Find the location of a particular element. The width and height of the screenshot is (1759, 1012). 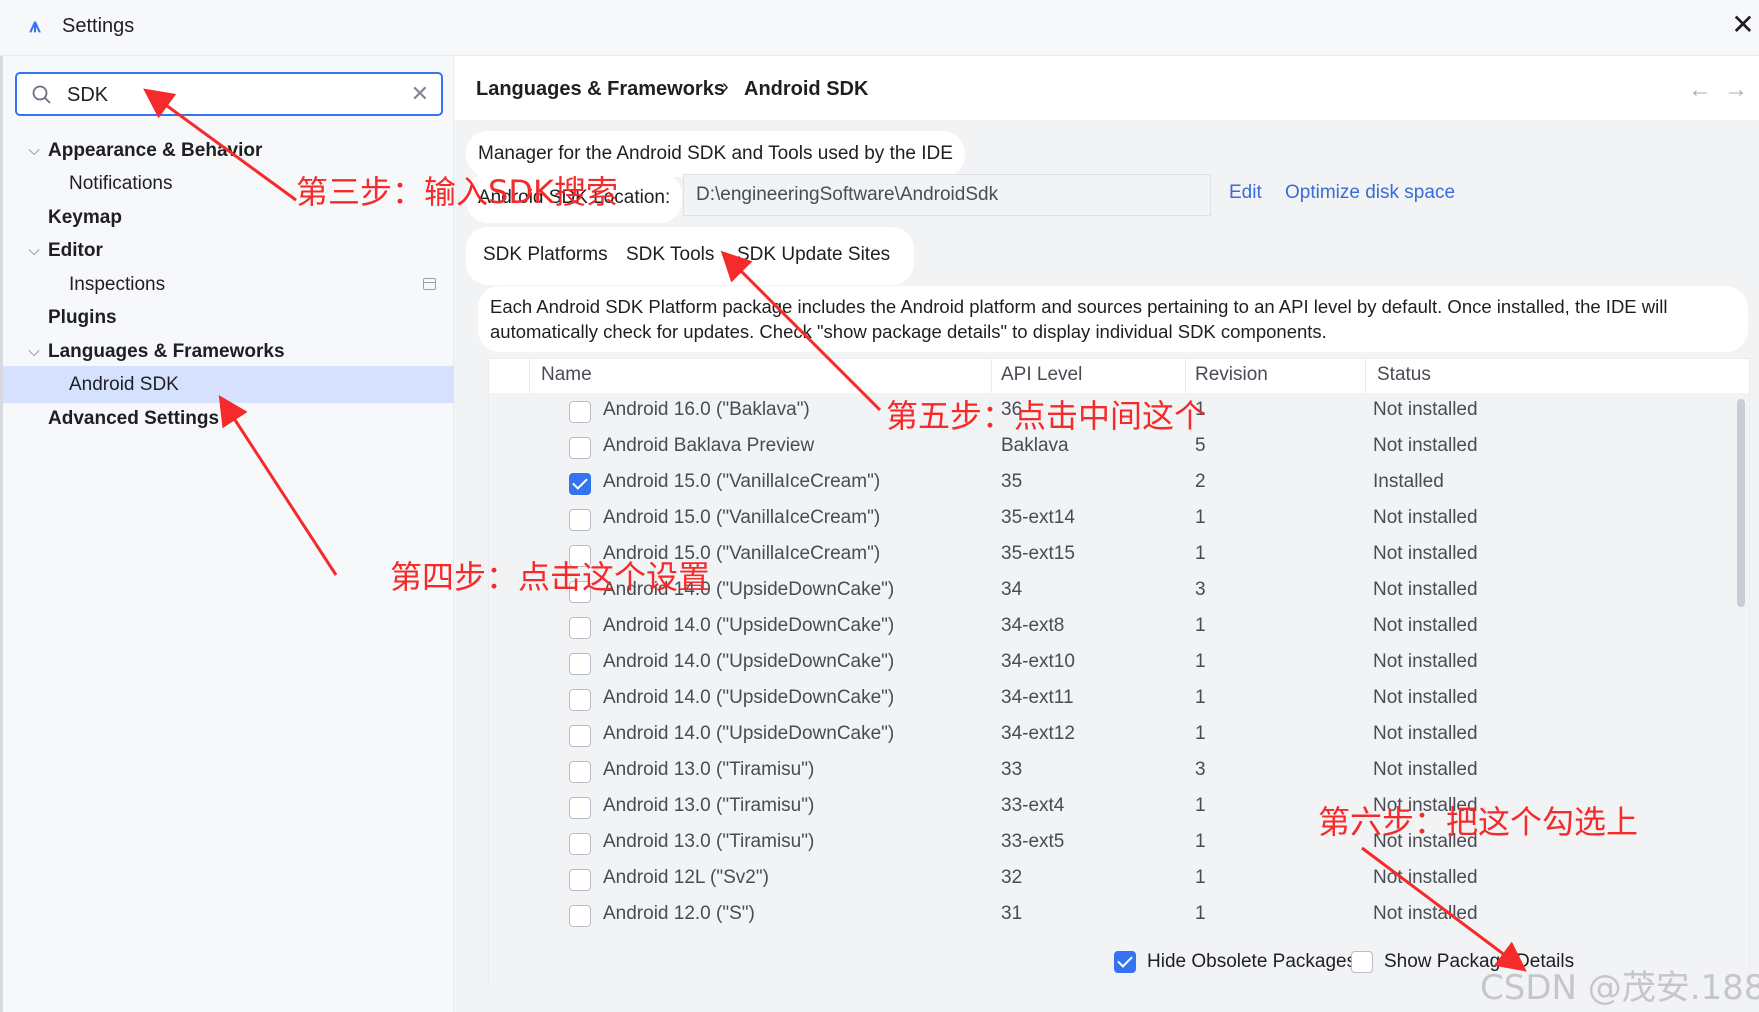

column-header-revision: Revision is located at coordinates (1231, 375).